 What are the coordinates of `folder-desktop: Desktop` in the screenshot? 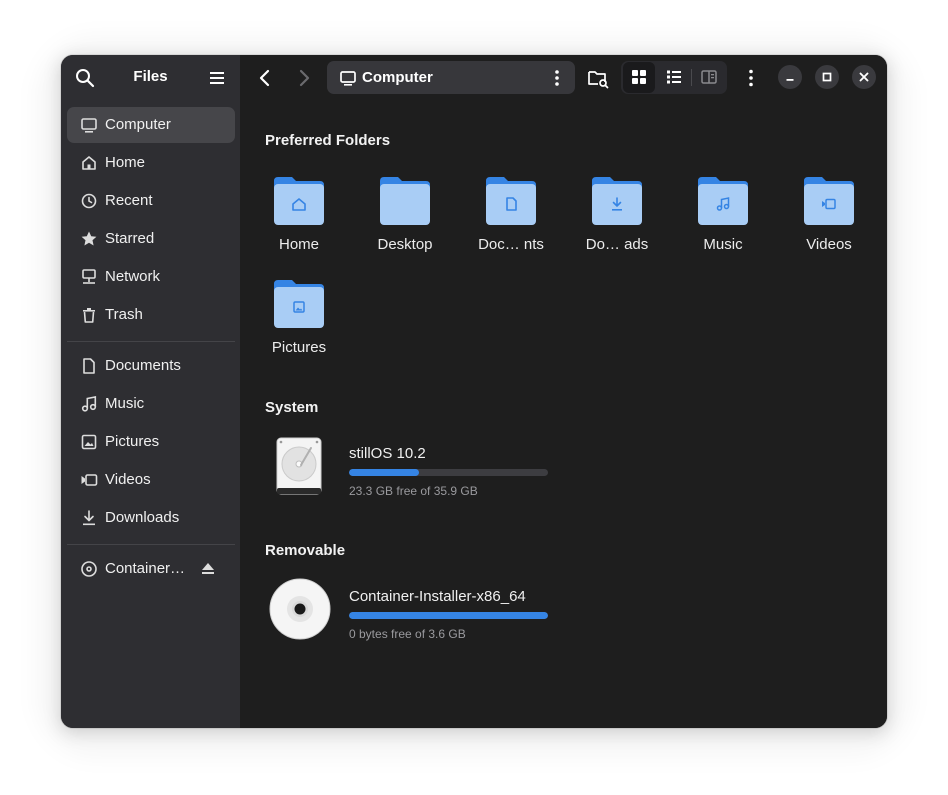 It's located at (405, 213).